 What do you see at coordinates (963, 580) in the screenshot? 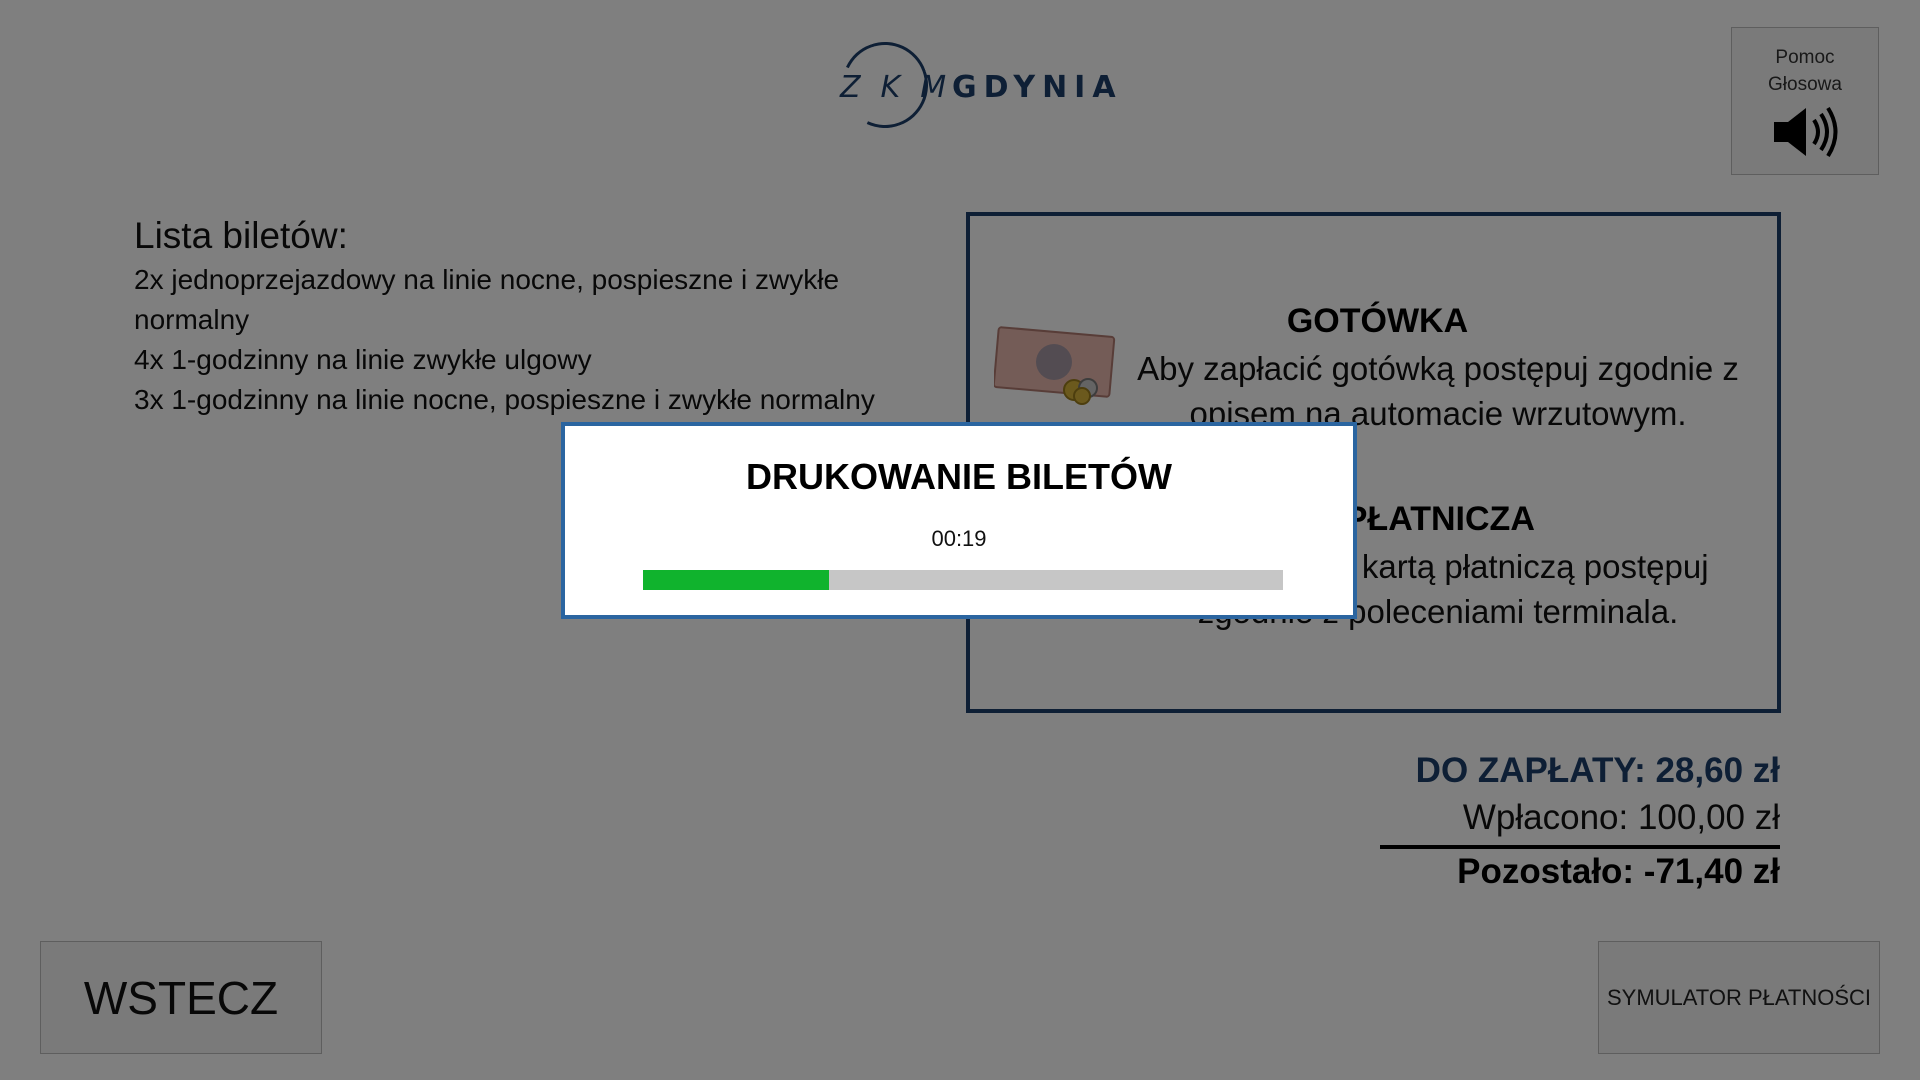
I see `printing-progress-bar` at bounding box center [963, 580].